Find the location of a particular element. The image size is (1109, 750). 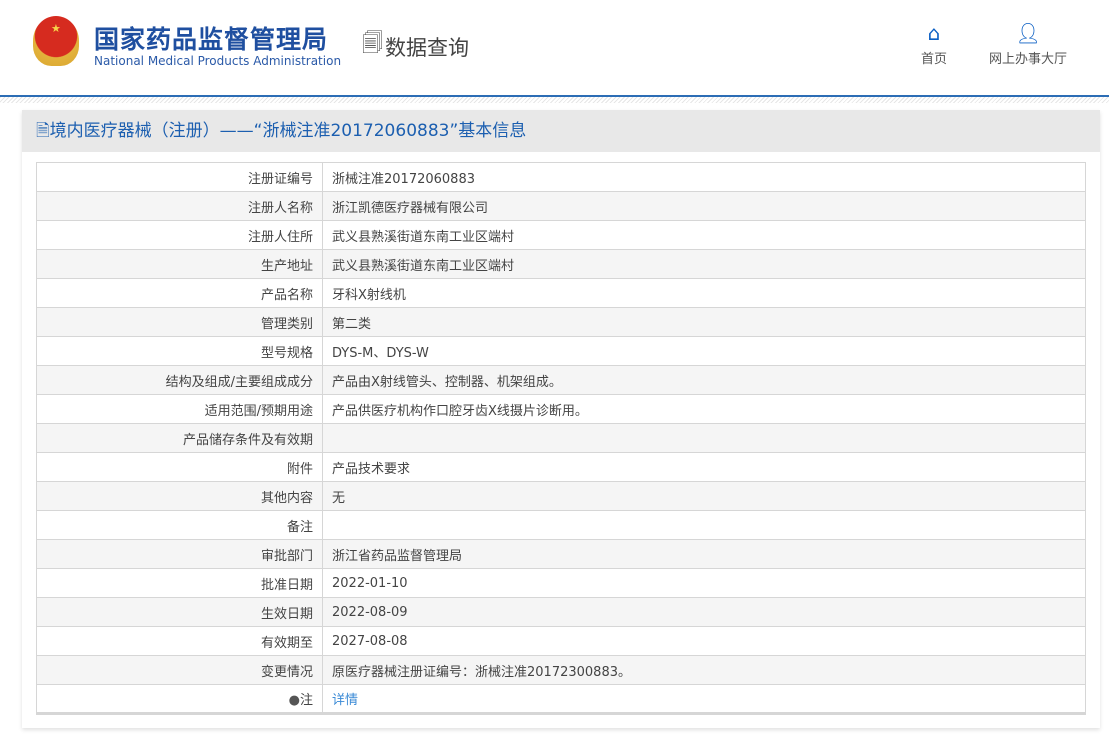

field-value: 产品供医疗机构作口腔牙齿X线摄片诊断用。 is located at coordinates (704, 409).